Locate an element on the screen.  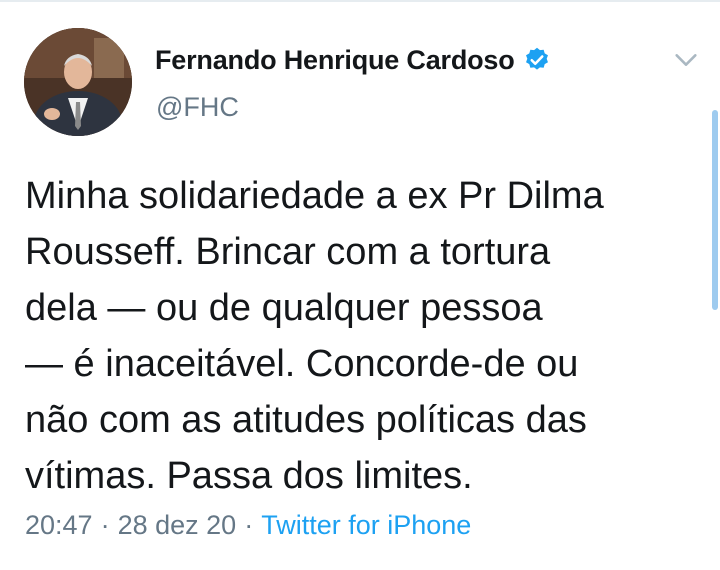
author-handle: @FHC is located at coordinates (197, 107).